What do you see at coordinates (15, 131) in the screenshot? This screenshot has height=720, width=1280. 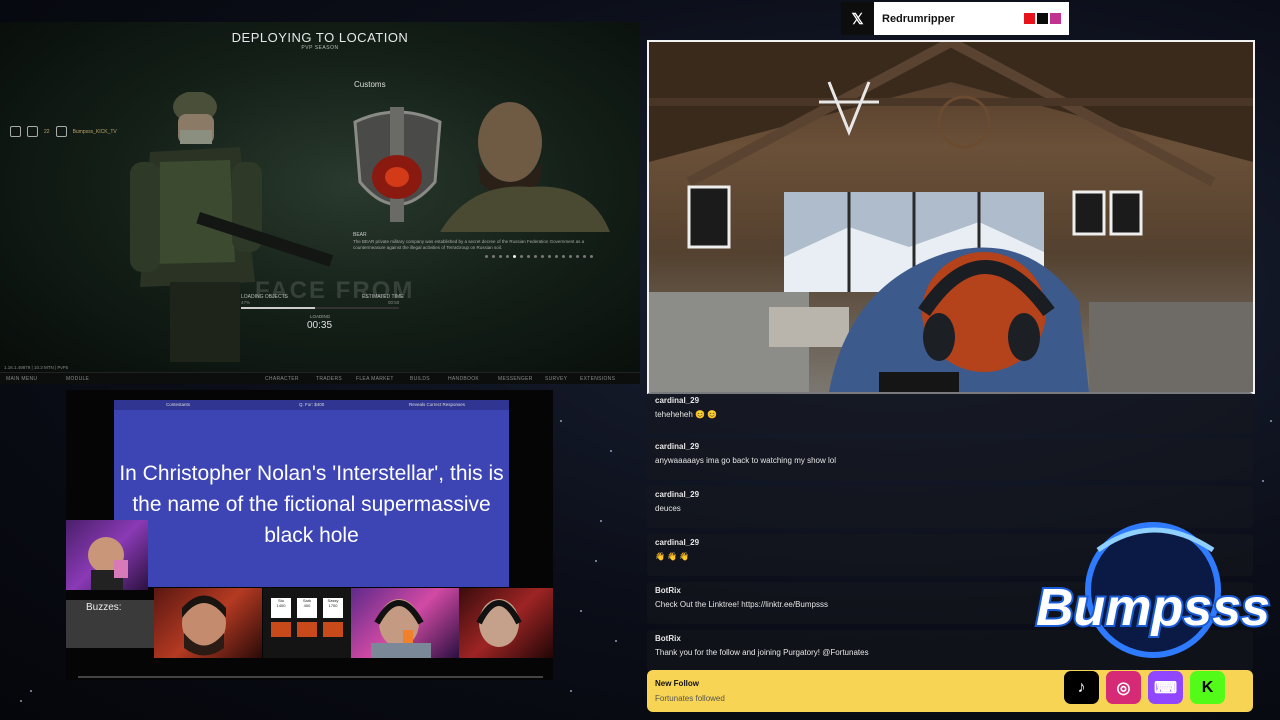 I see `eye-icon` at bounding box center [15, 131].